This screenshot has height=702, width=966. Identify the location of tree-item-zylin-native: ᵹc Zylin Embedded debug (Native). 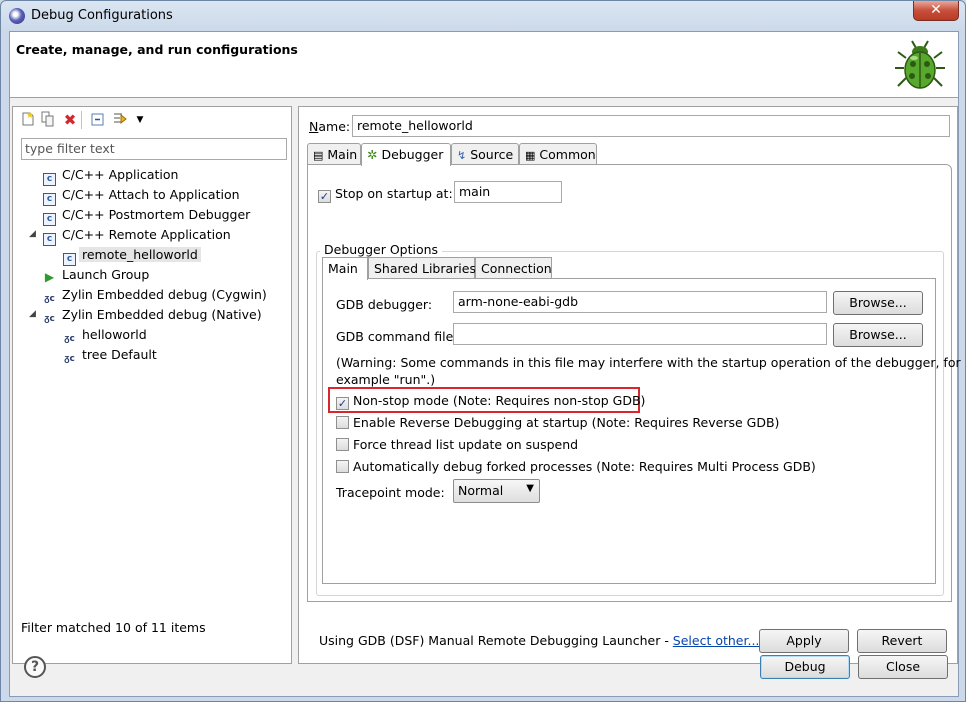
(152, 315).